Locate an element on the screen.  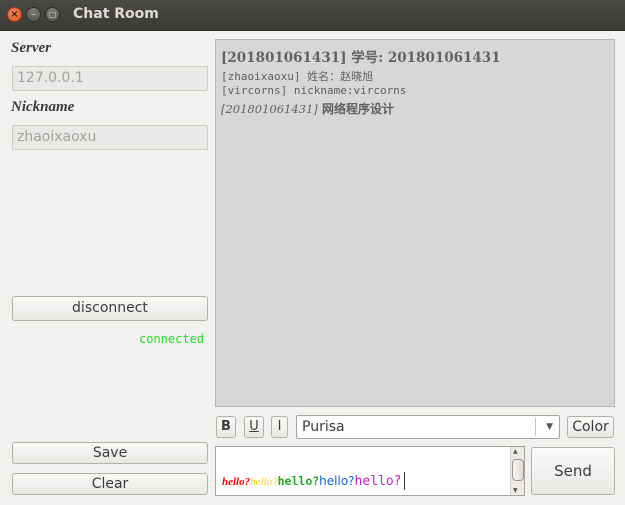
message-scrollbar: ▲ ▼ is located at coordinates (517, 471).